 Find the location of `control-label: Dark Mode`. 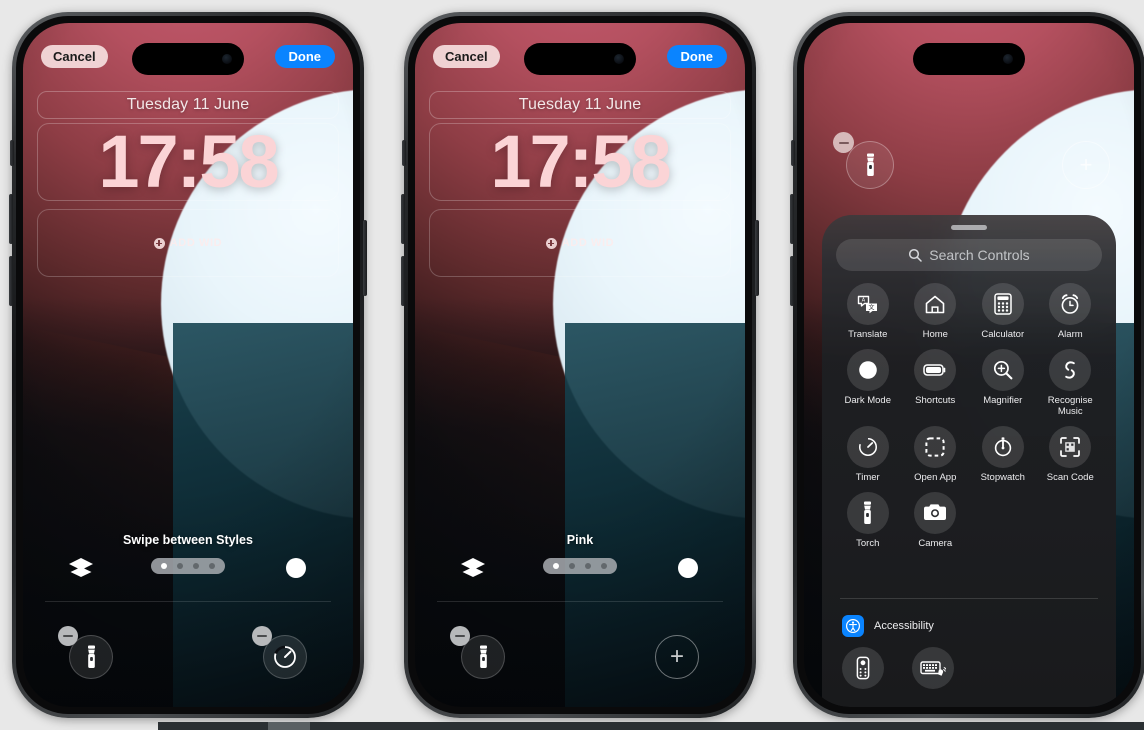

control-label: Dark Mode is located at coordinates (867, 400).